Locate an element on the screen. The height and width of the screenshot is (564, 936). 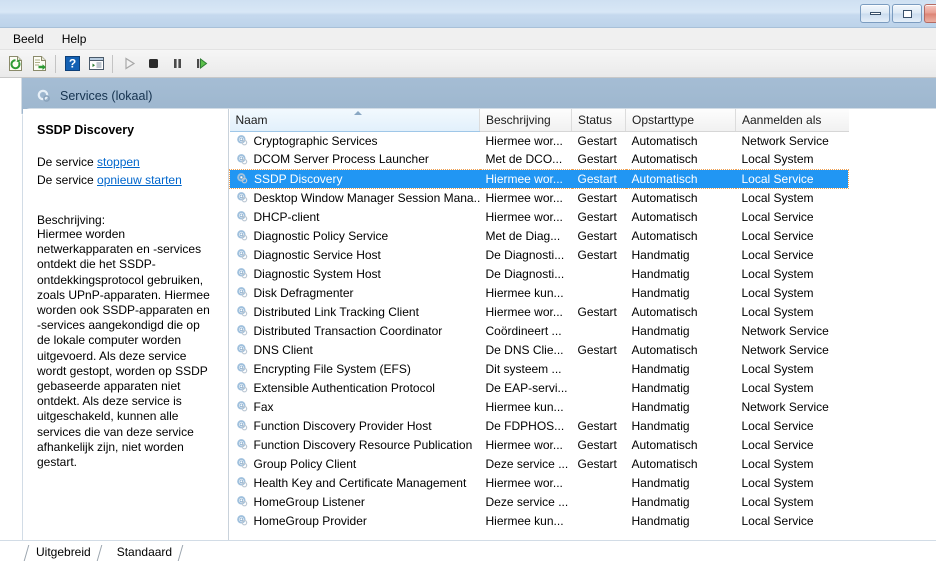
start-service-icon is located at coordinates (129, 63).